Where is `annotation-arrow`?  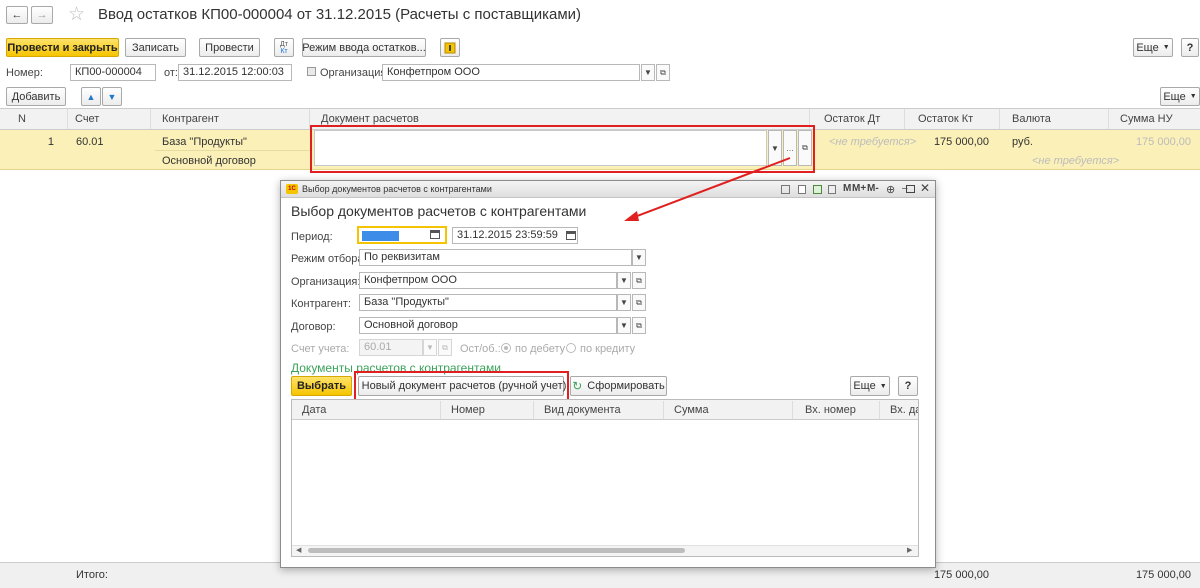 annotation-arrow is located at coordinates (707, 189).